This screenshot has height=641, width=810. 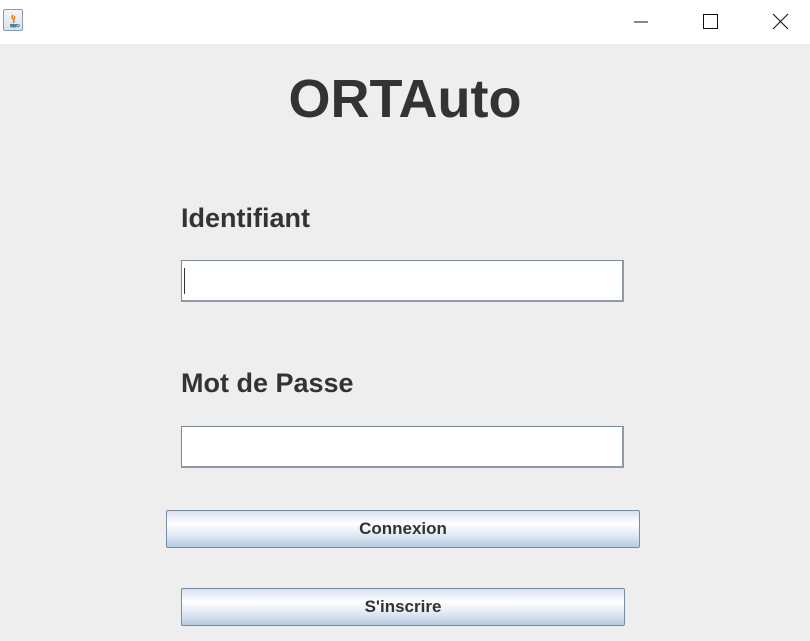 What do you see at coordinates (403, 529) in the screenshot?
I see `login-button: Connexion` at bounding box center [403, 529].